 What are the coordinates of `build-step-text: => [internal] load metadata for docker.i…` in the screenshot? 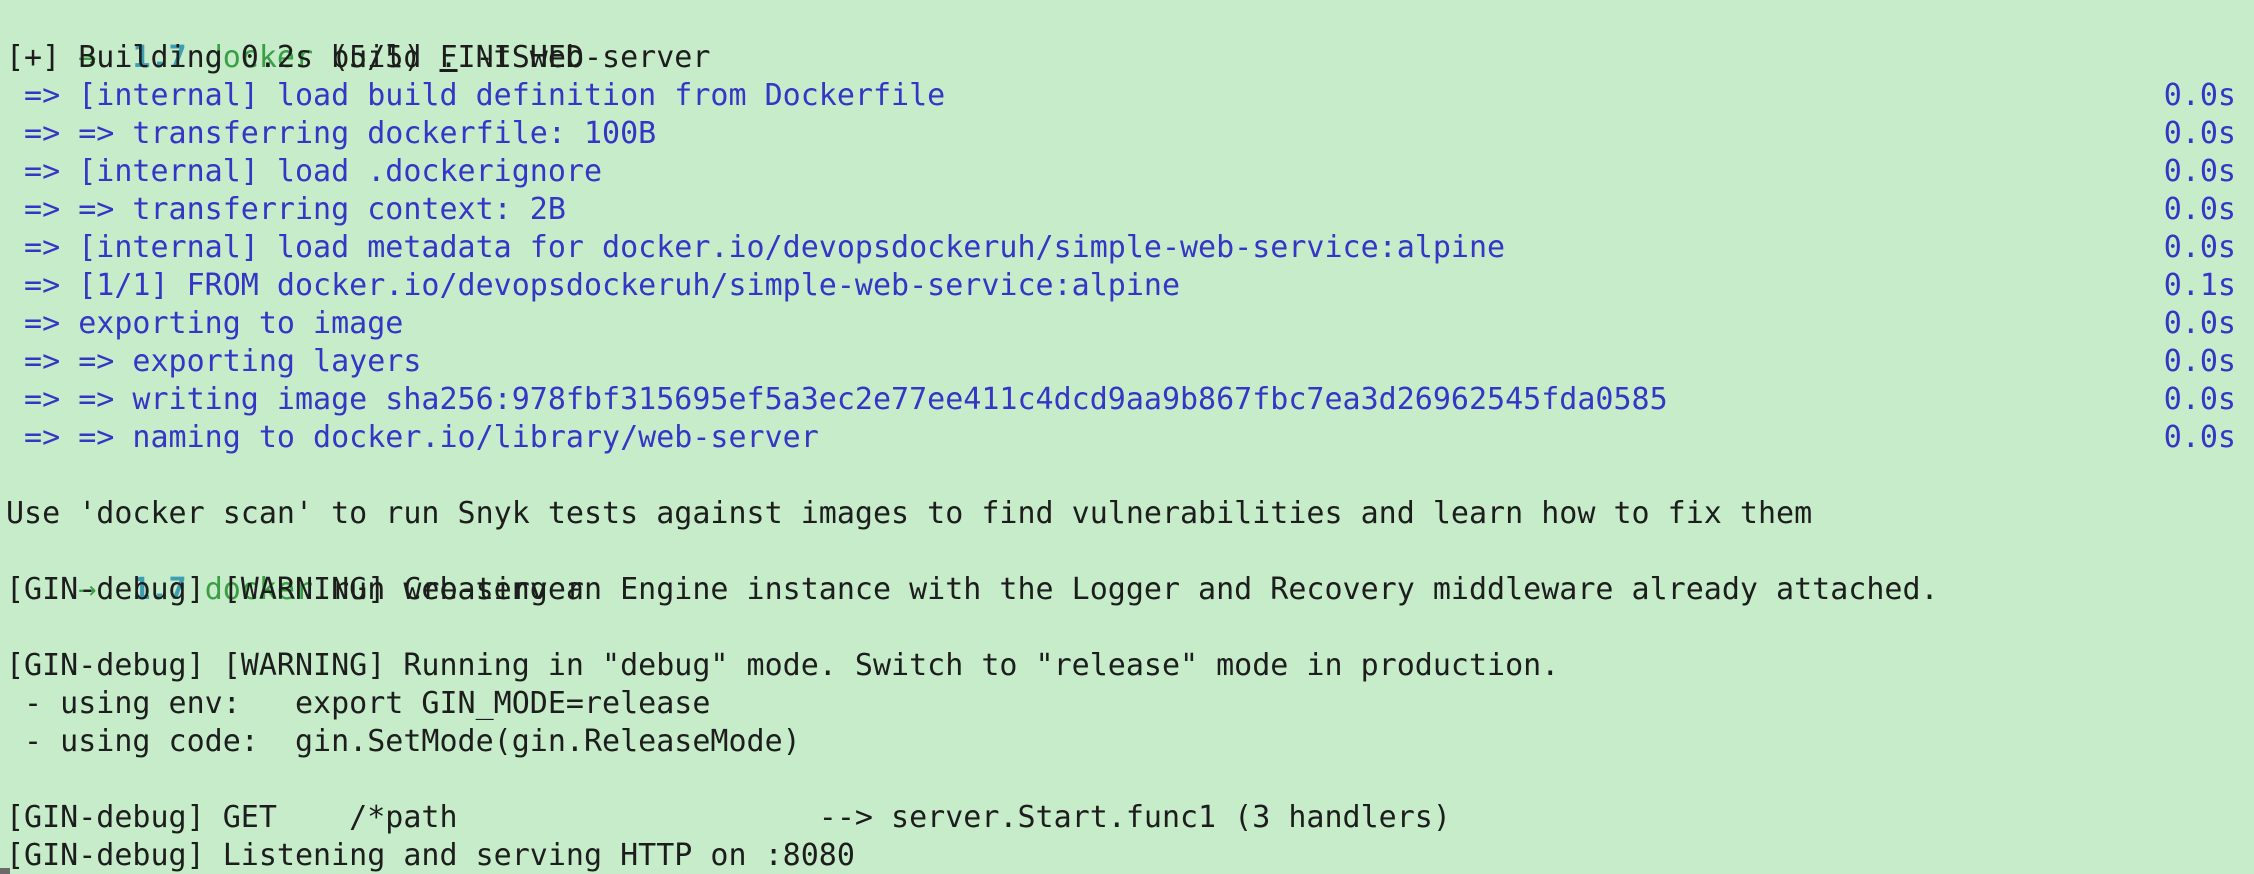 It's located at (756, 247).